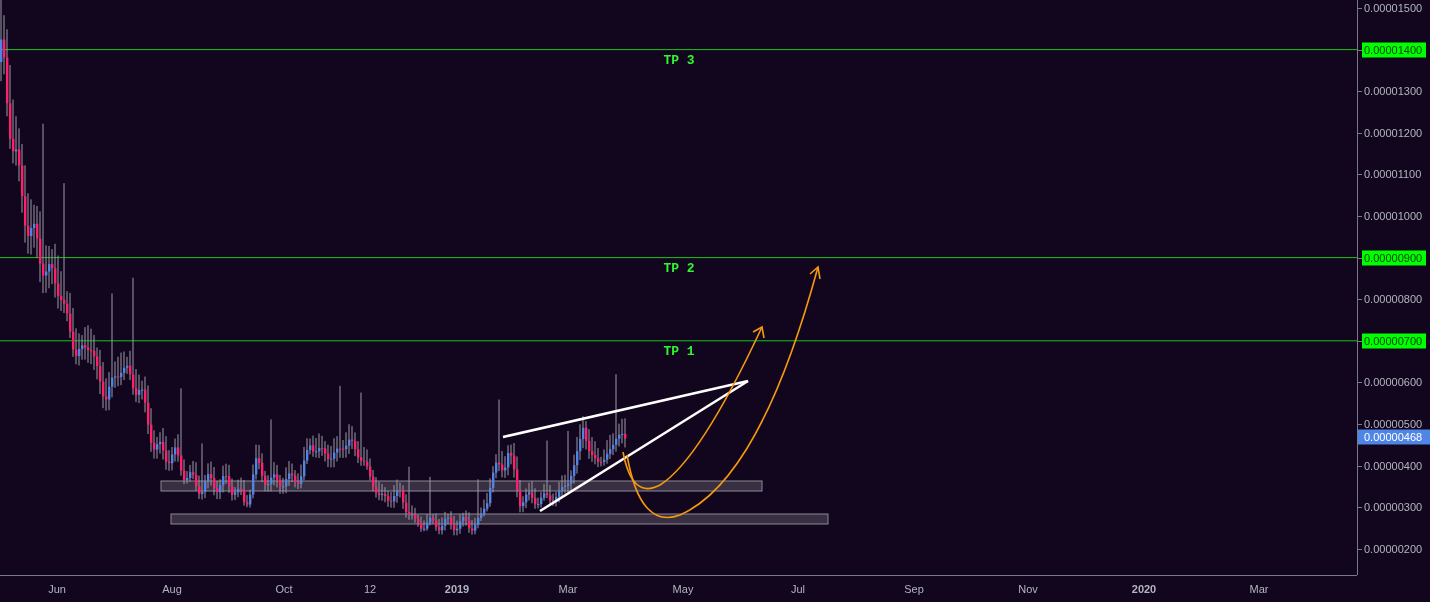 The image size is (1430, 602). Describe the element at coordinates (1393, 382) in the screenshot. I see `price-label: 0.00000600` at that location.